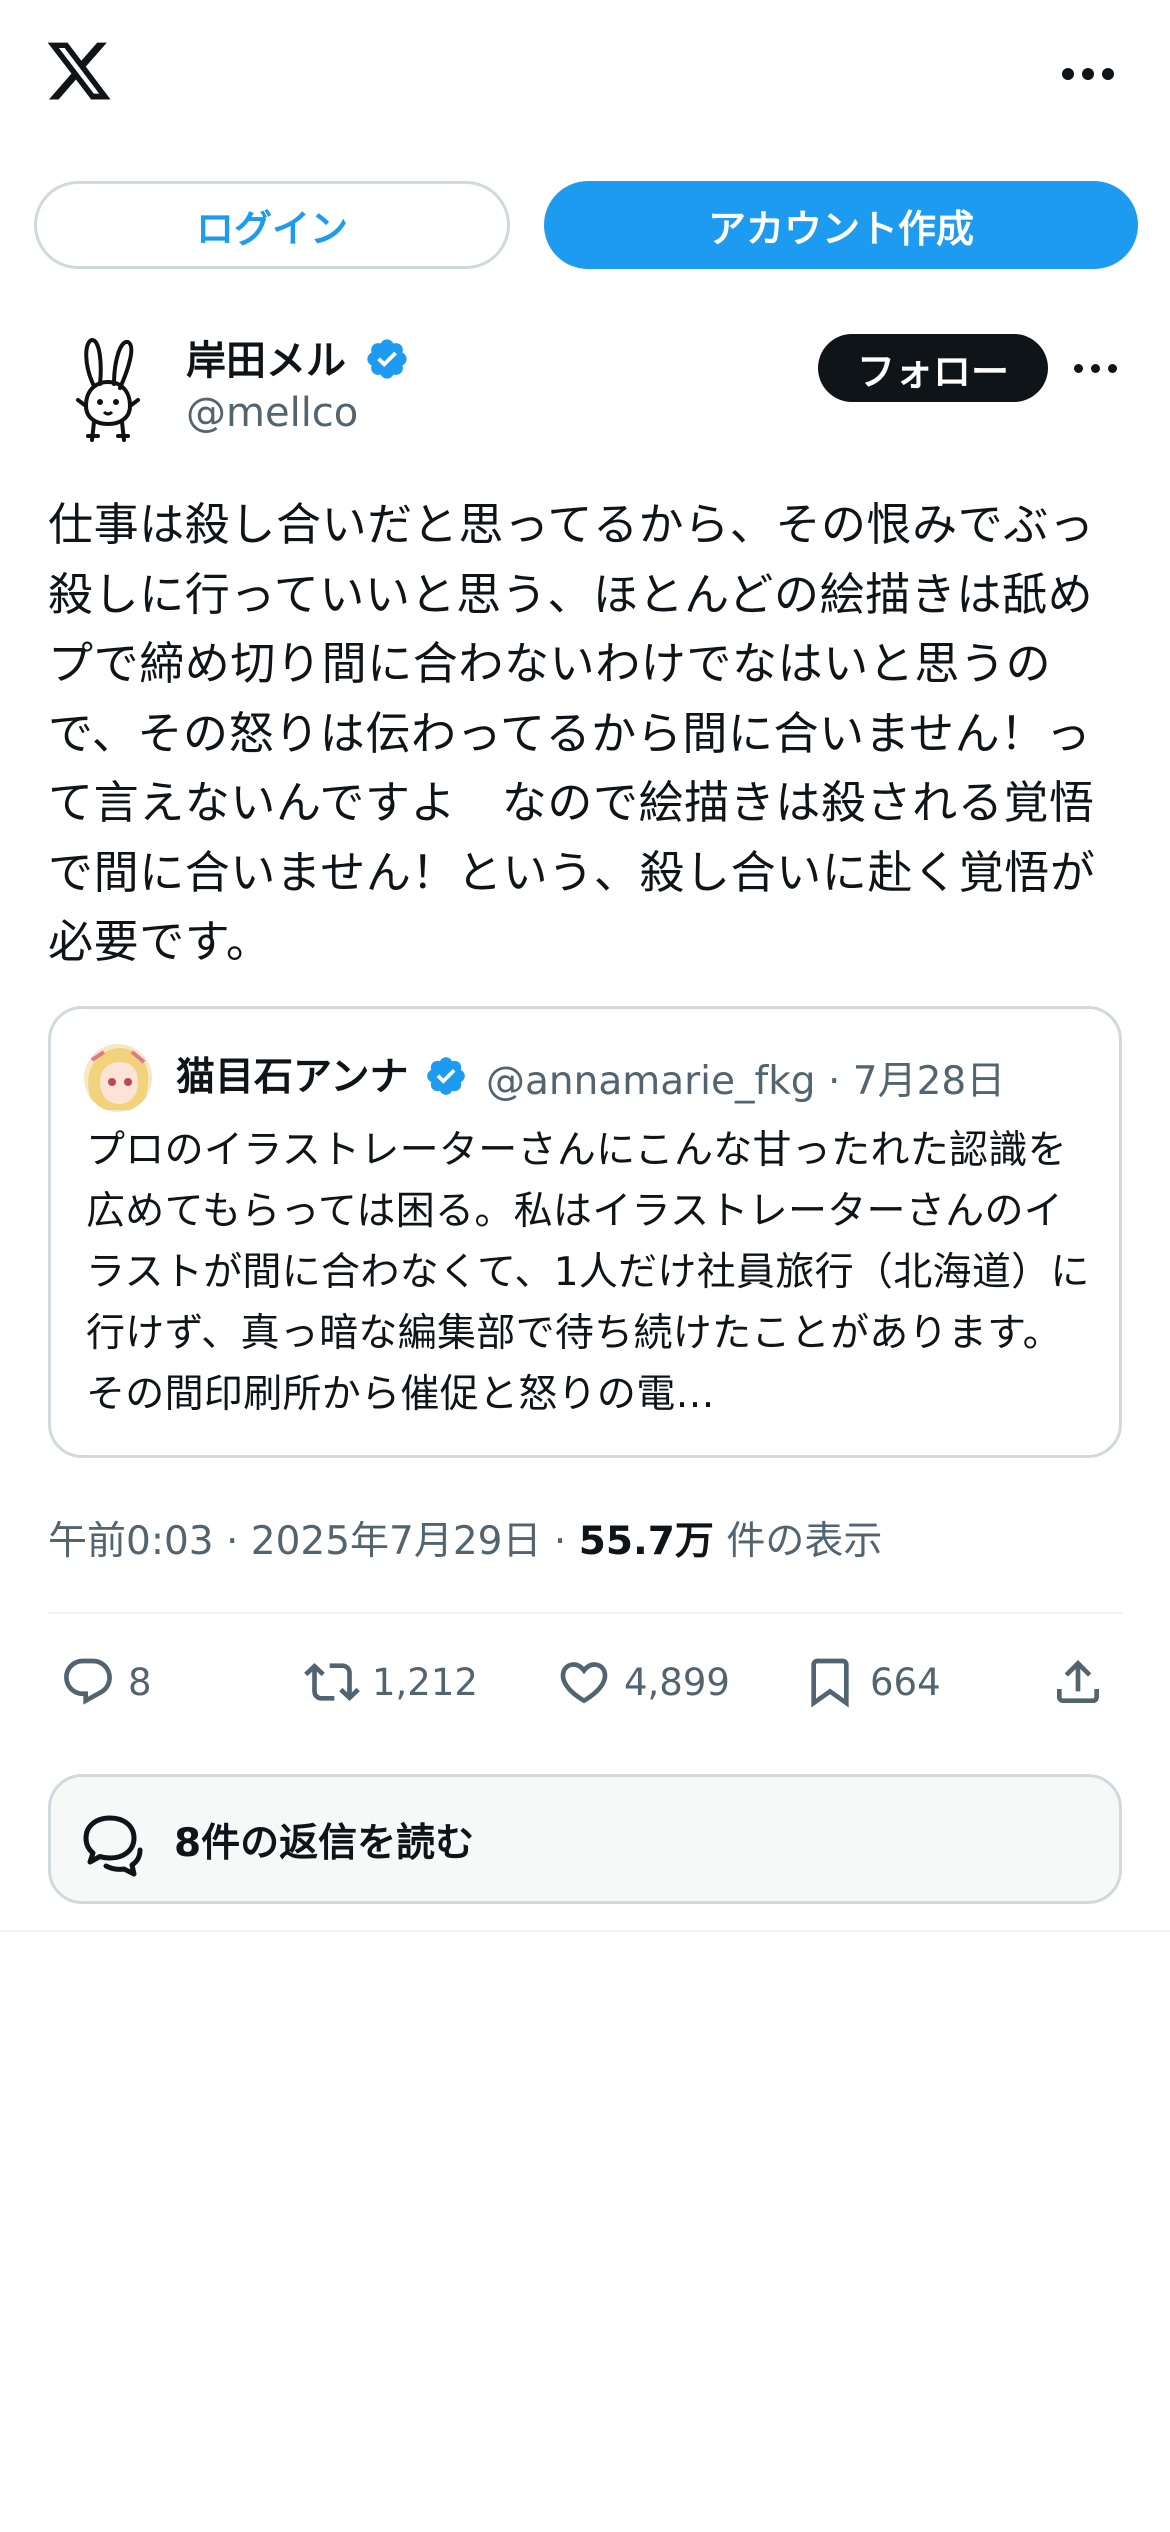 The height and width of the screenshot is (2532, 1170). I want to click on repost-icon, so click(332, 1682).